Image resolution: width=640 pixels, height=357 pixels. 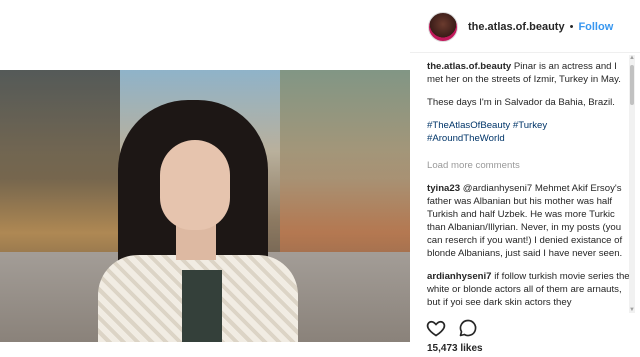 What do you see at coordinates (632, 310) in the screenshot?
I see `scroll-down-icon: ▼` at bounding box center [632, 310].